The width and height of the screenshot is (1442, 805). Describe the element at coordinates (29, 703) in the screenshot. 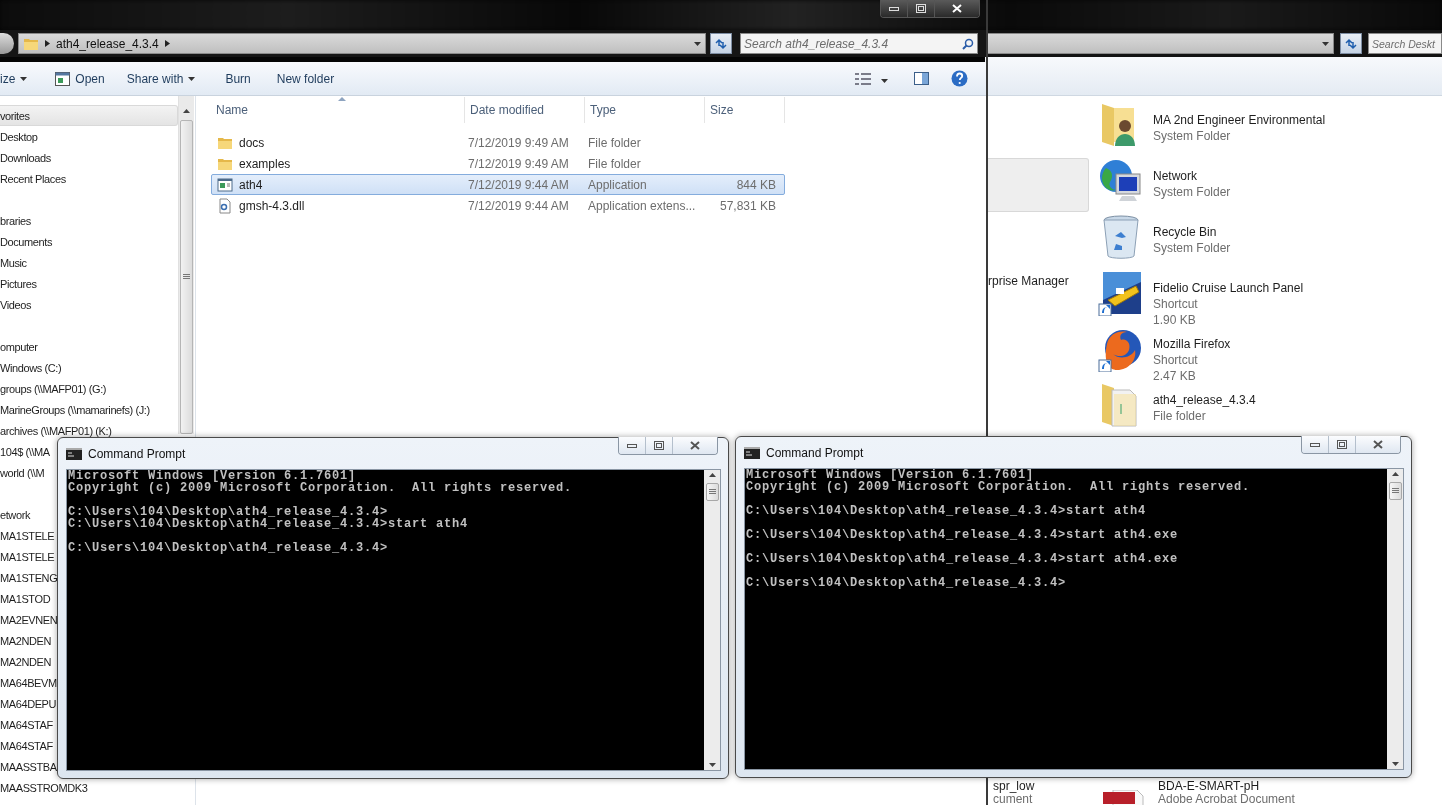

I see `nav-item: MA64DEPU` at that location.